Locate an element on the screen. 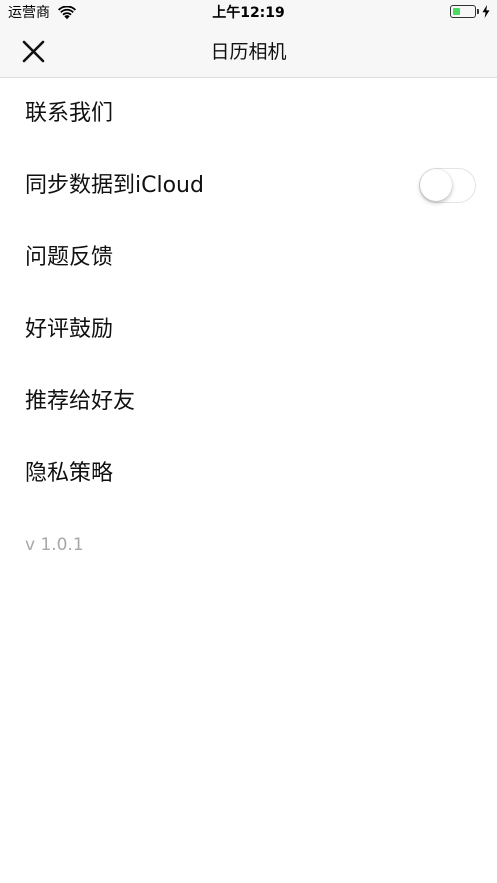  menu-item-feedback: 问题反馈 is located at coordinates (248, 258).